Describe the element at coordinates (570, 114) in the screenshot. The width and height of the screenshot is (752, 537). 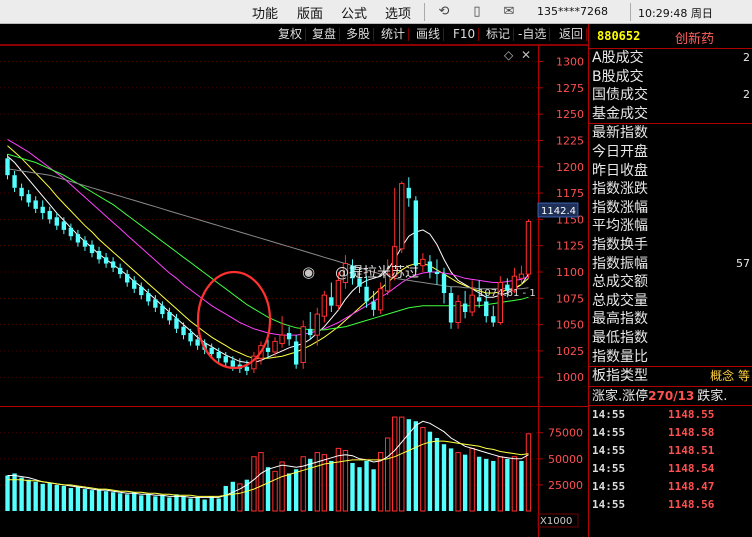
I see `price-tick-label: 1250` at that location.